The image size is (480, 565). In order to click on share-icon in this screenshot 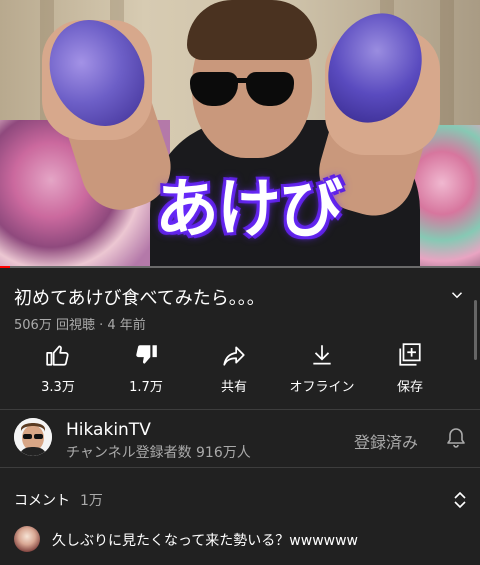, I will do `click(234, 356)`.